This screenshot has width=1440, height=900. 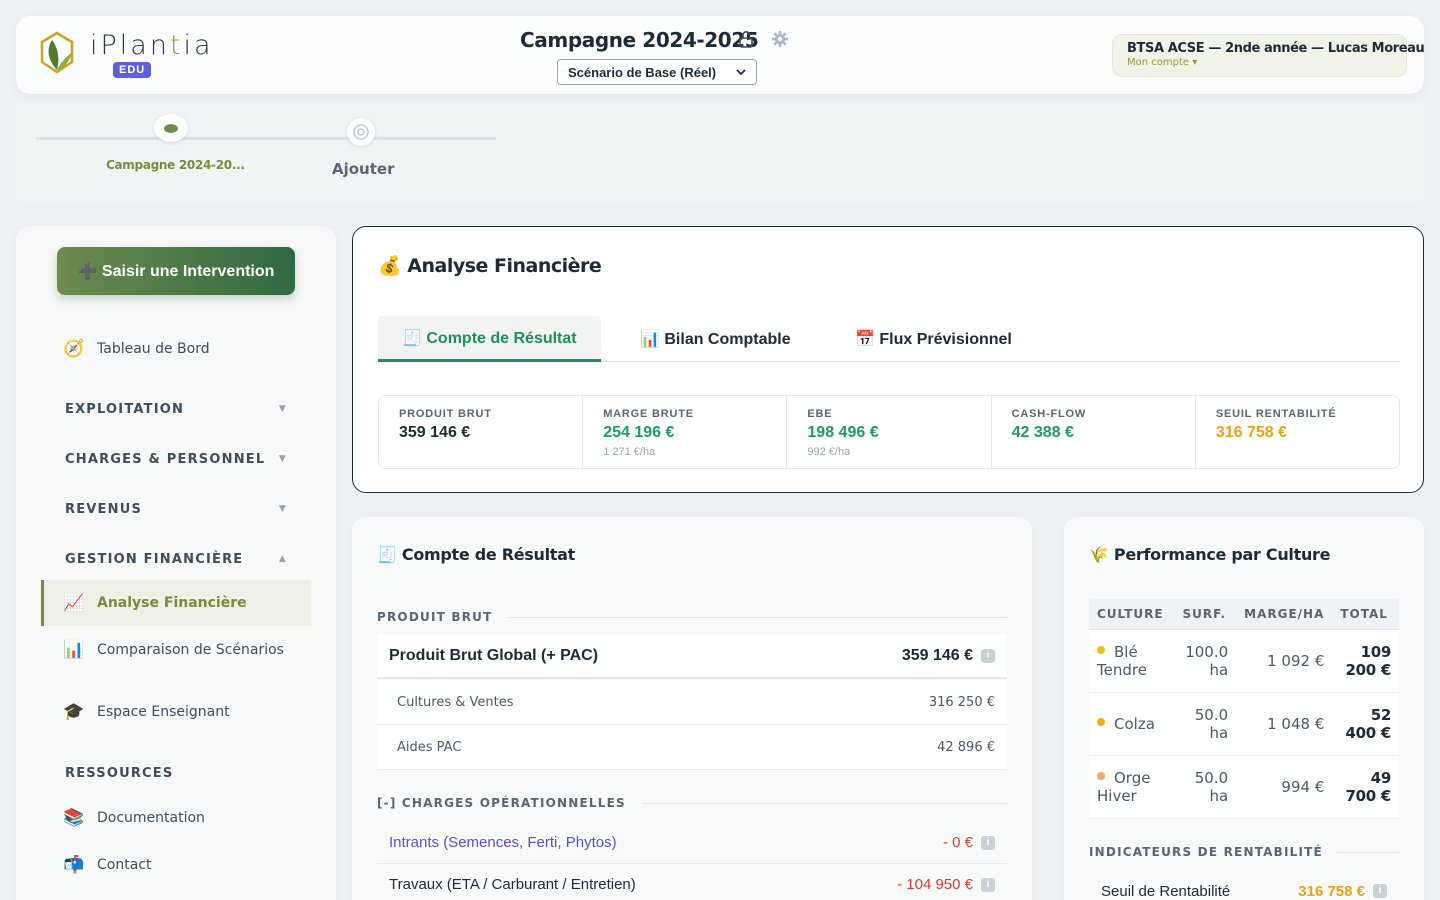 What do you see at coordinates (74, 650) in the screenshot?
I see `bar-chart-icon: 📊` at bounding box center [74, 650].